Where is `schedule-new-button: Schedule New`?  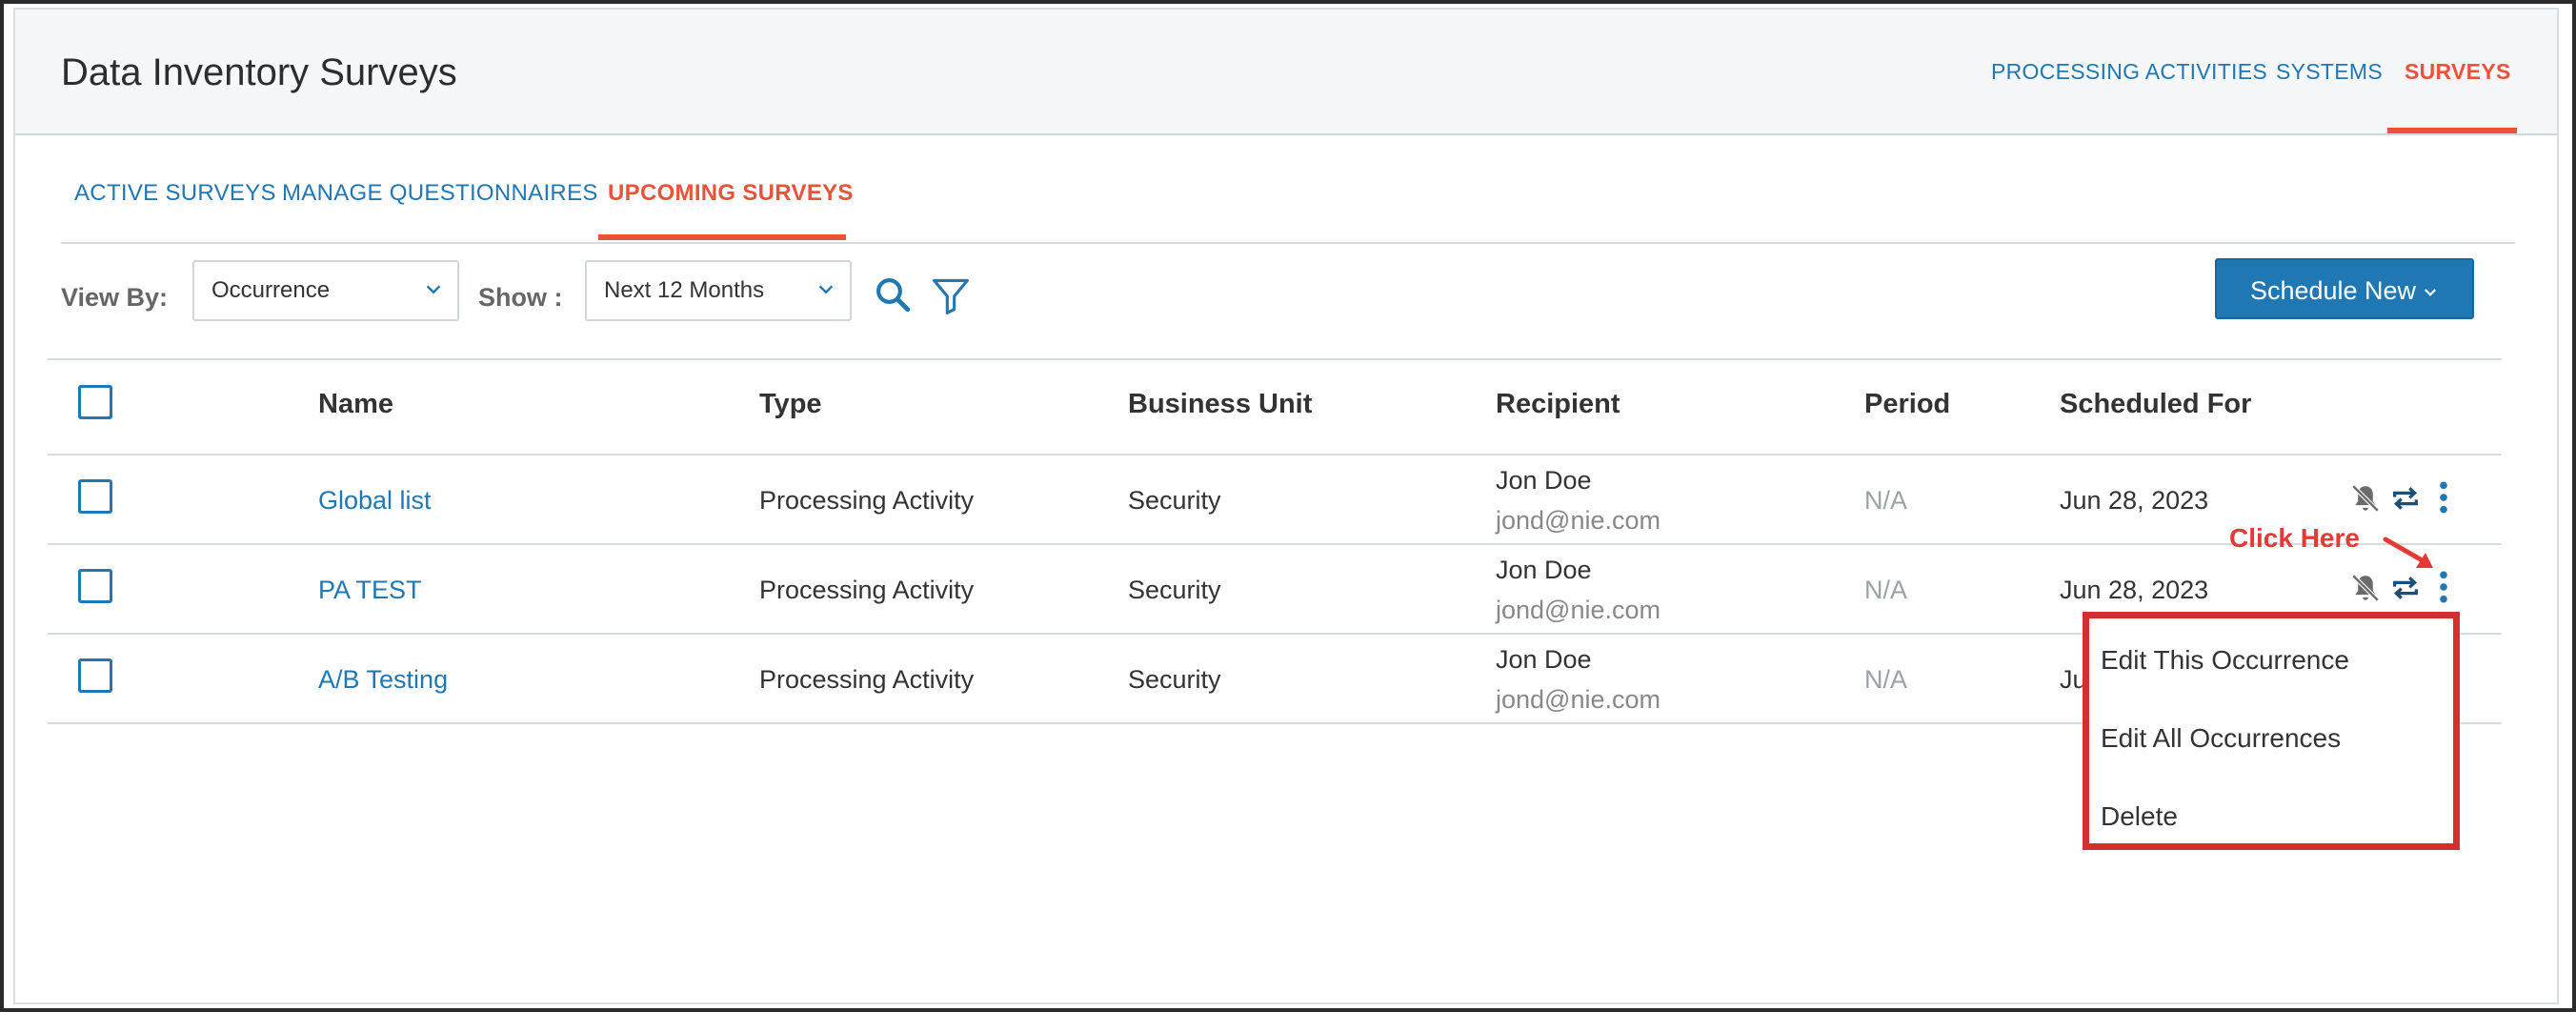 schedule-new-button: Schedule New is located at coordinates (2345, 288).